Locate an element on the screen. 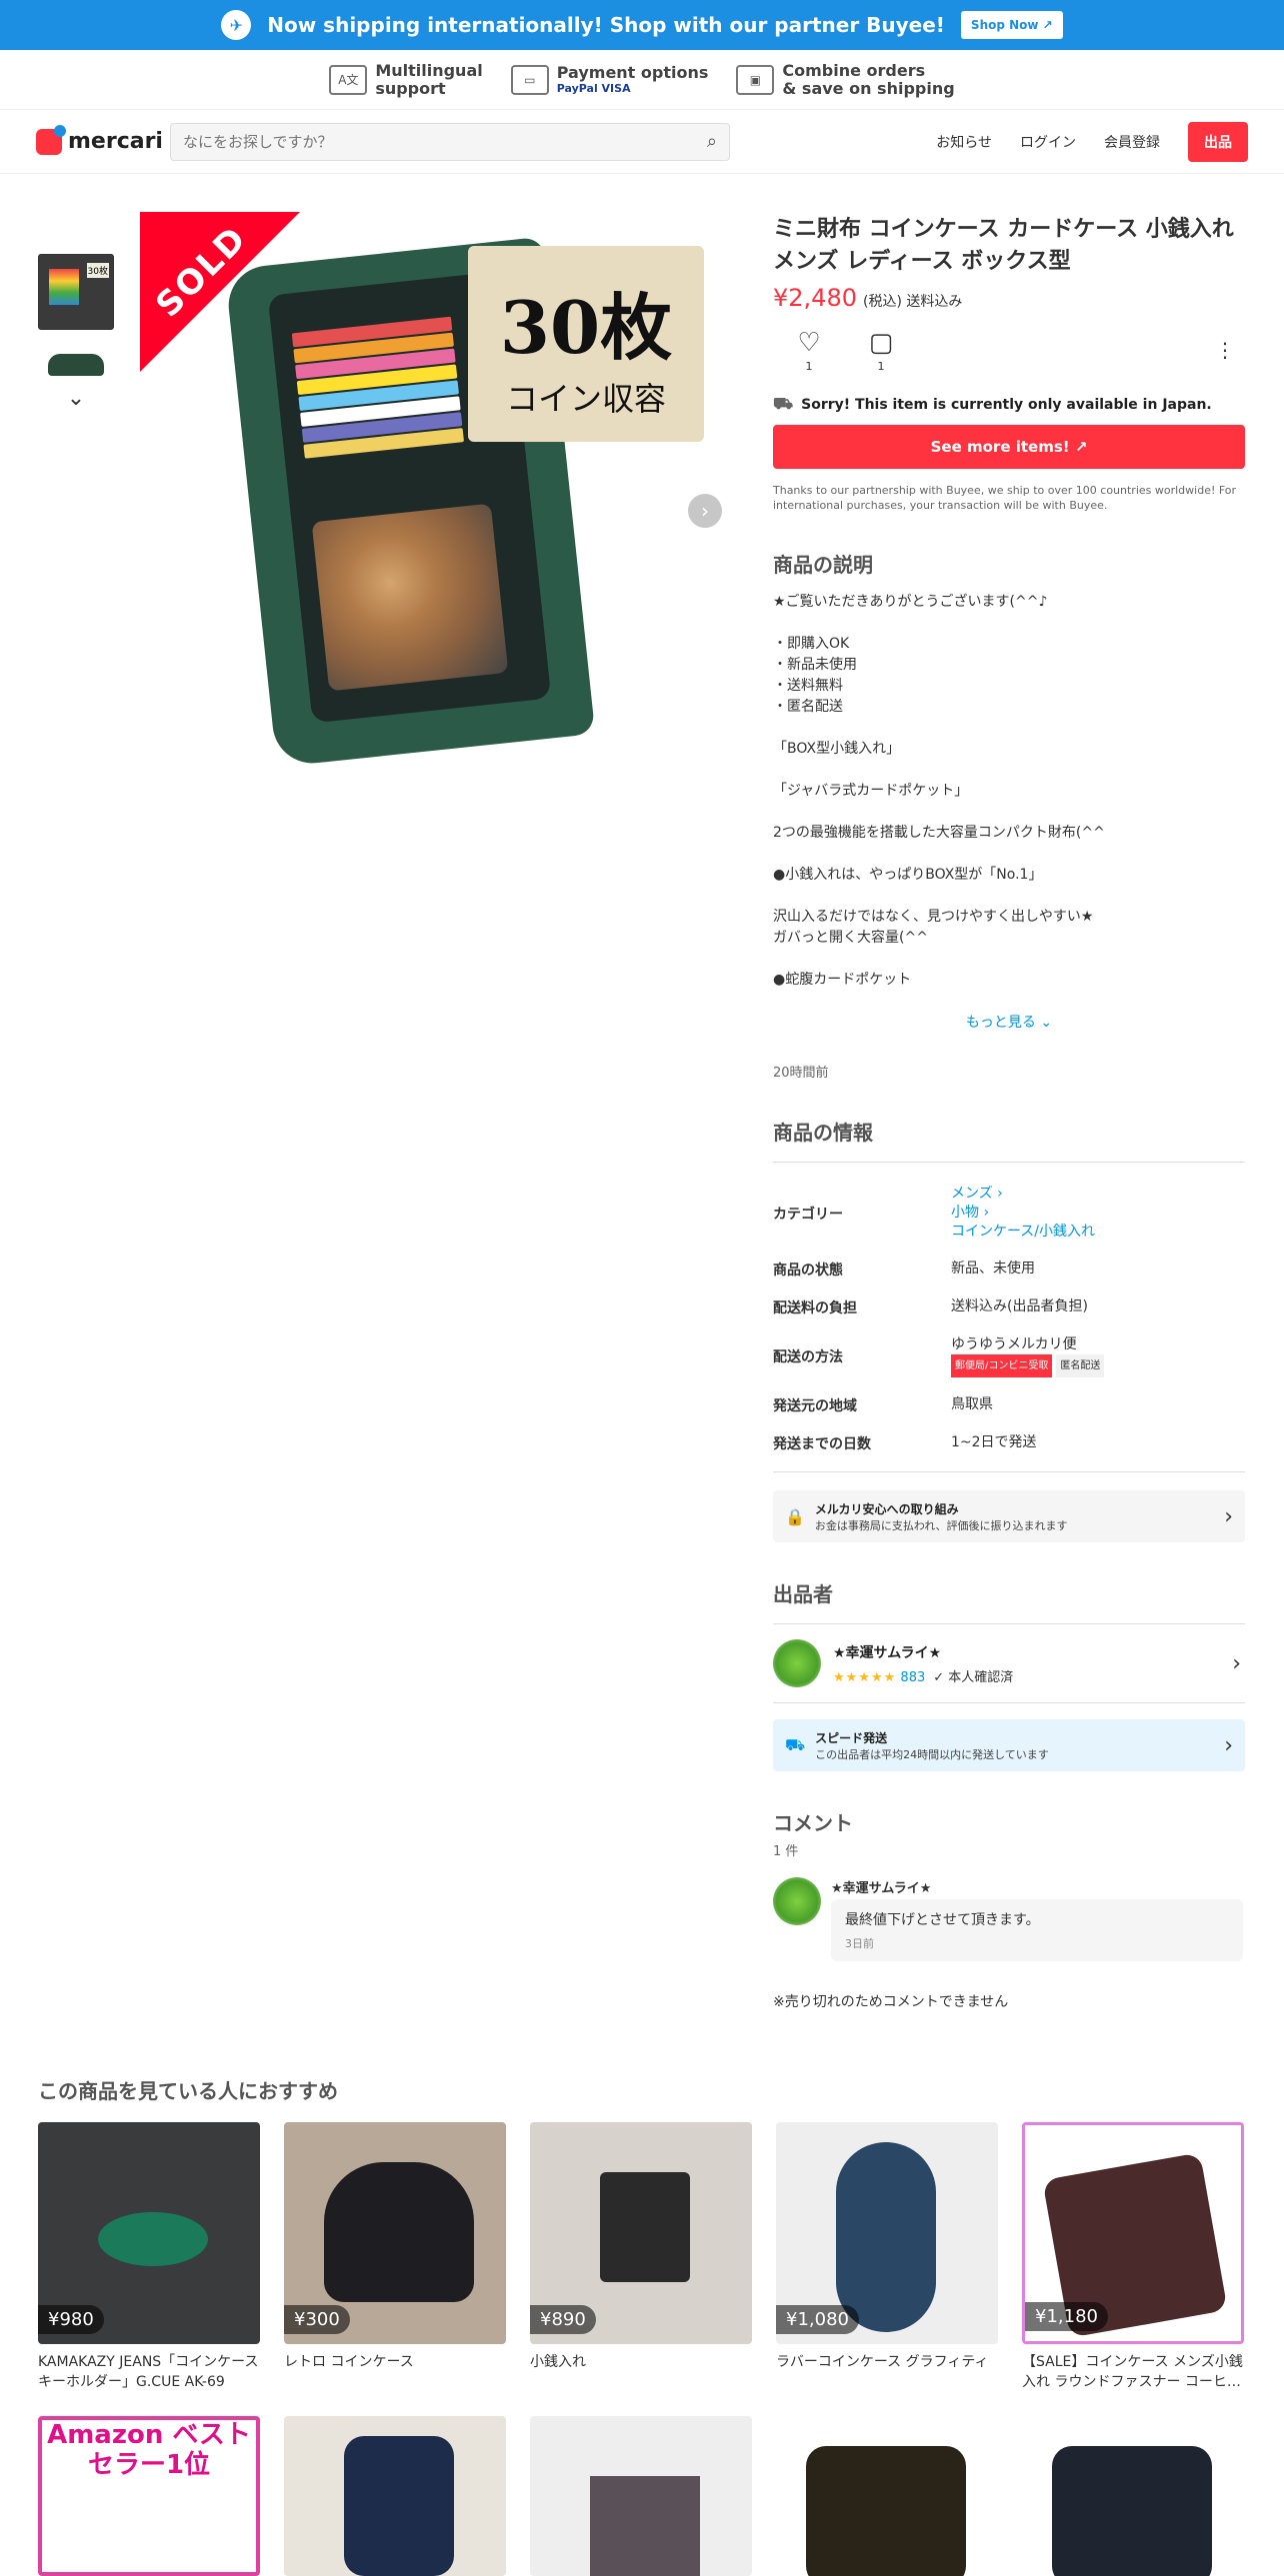  seller-card: ★幸運サムライ★ ★★★★★ 883 ✓ 本人確認済 › is located at coordinates (1009, 1663).